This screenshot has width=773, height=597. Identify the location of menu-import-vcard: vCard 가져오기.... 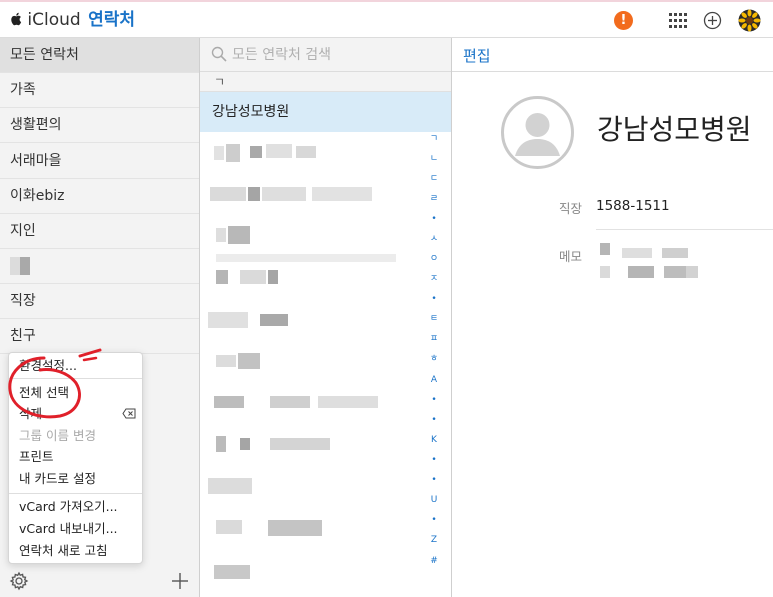
(68, 507).